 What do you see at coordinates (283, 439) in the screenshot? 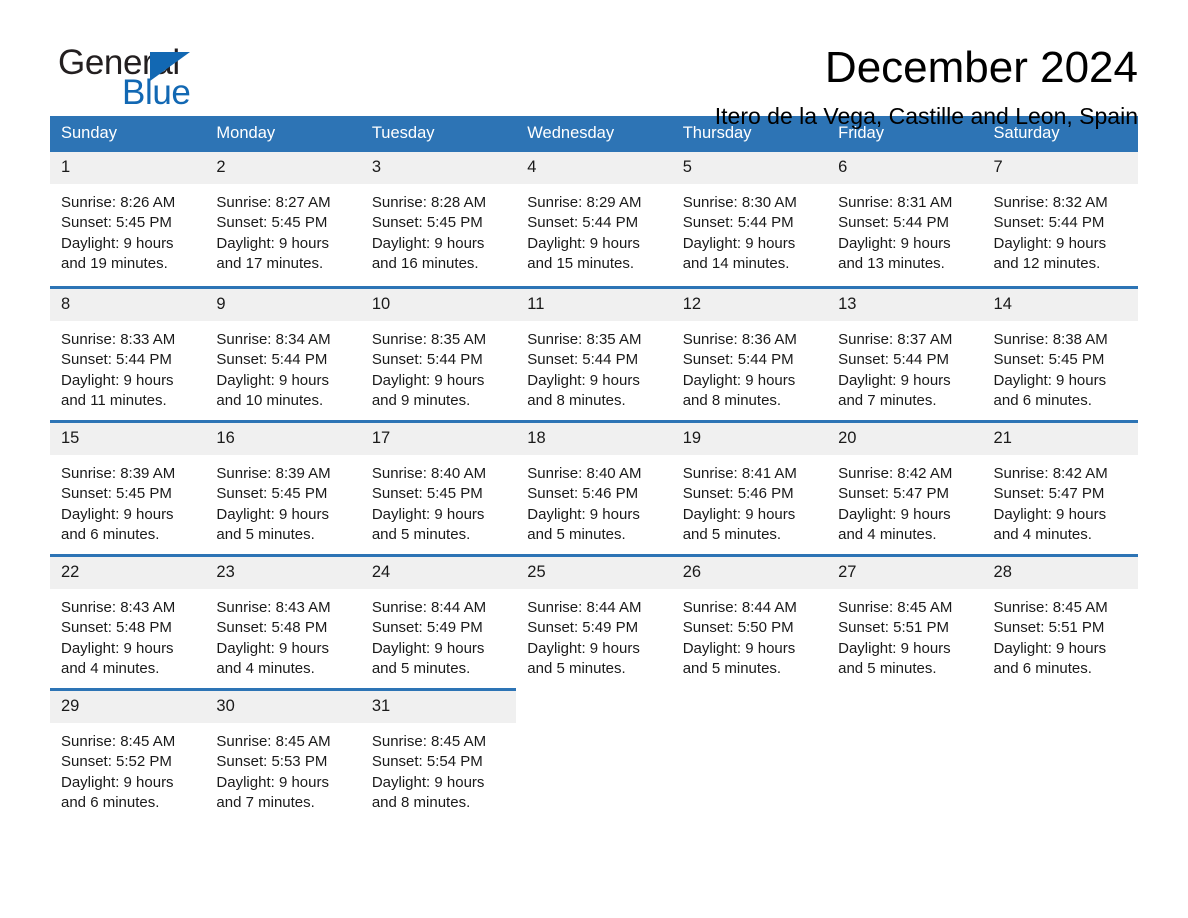
I see `day-number: 16` at bounding box center [283, 439].